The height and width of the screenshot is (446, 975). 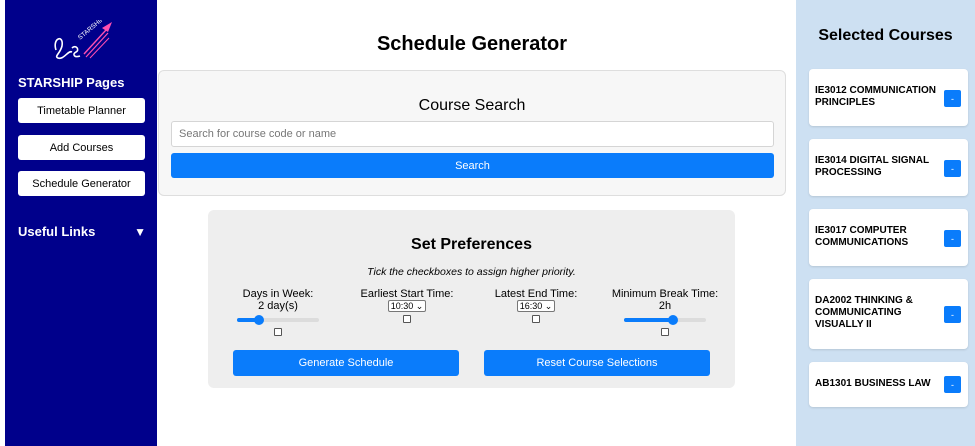 What do you see at coordinates (665, 306) in the screenshot?
I see `min-break-value: 2h` at bounding box center [665, 306].